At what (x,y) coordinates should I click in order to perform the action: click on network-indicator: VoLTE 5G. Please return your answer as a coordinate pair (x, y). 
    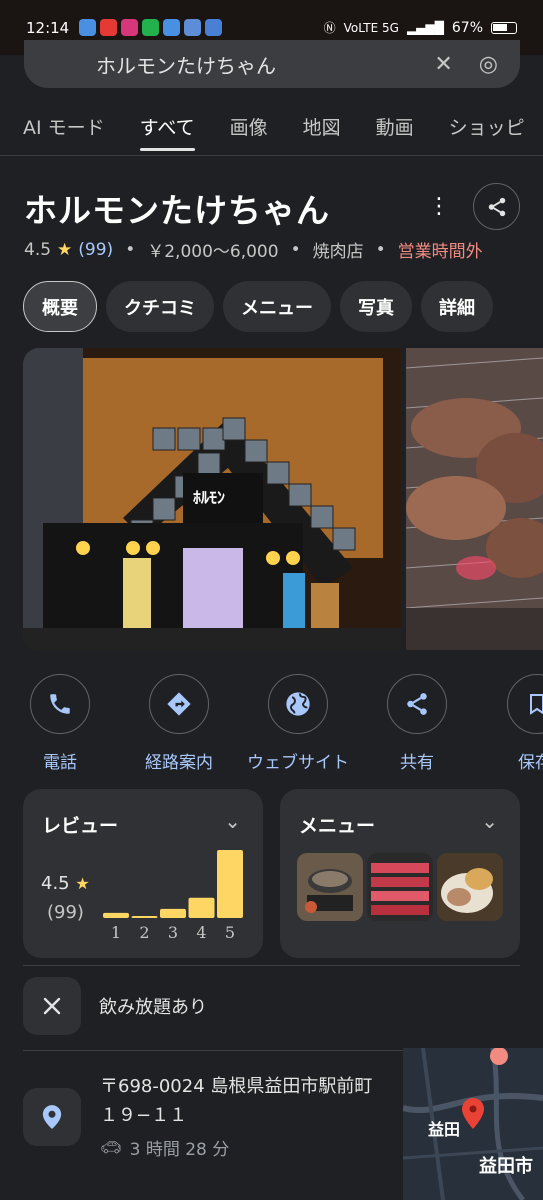
    Looking at the image, I should click on (371, 27).